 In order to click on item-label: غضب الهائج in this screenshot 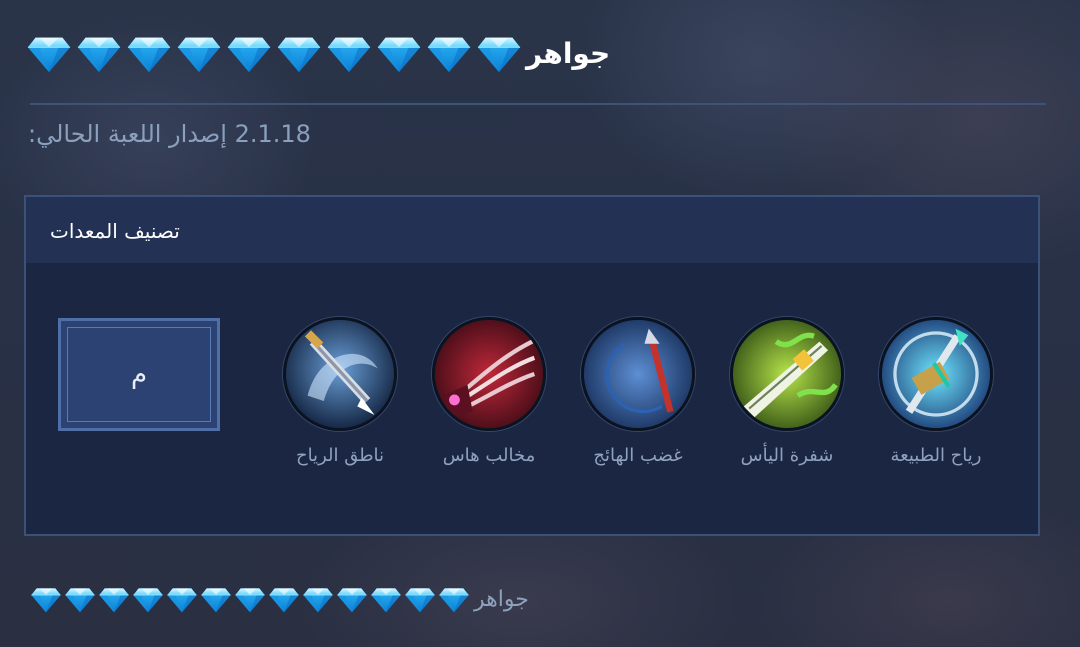, I will do `click(638, 455)`.